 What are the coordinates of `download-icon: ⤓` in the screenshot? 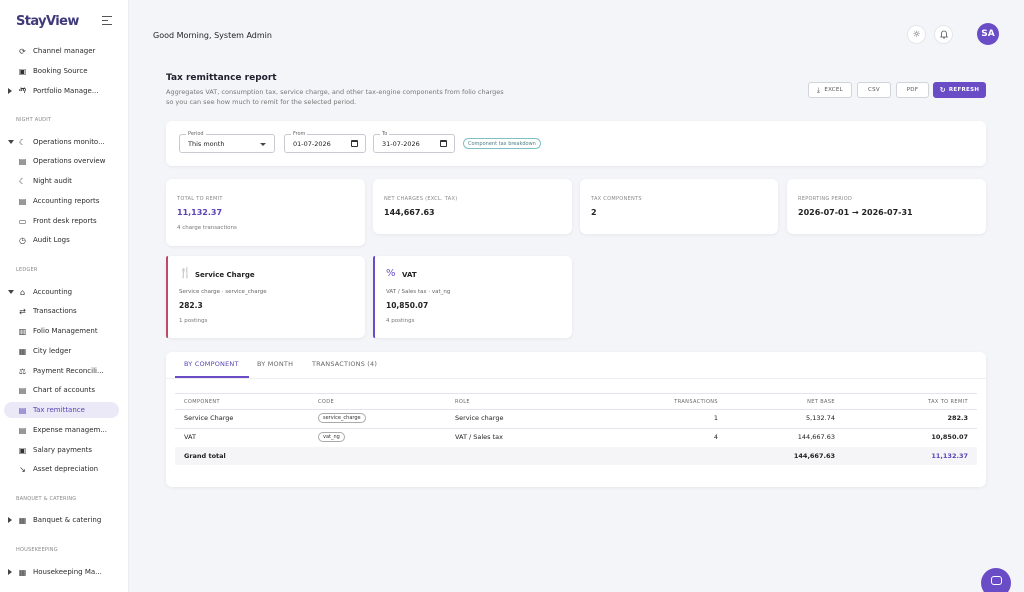 It's located at (818, 89).